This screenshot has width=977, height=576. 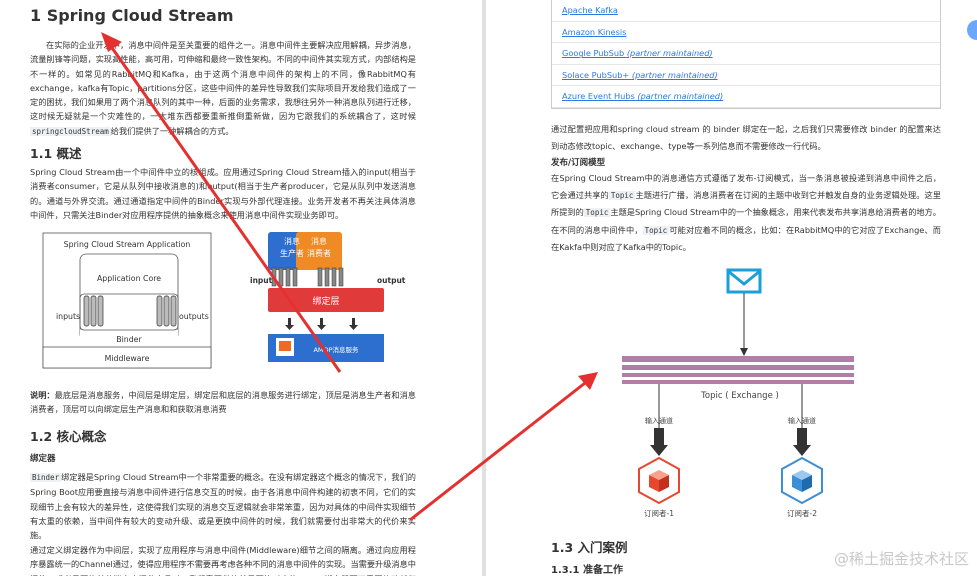 What do you see at coordinates (802, 420) in the screenshot?
I see `channel-2-label: 输入通道` at bounding box center [802, 420].